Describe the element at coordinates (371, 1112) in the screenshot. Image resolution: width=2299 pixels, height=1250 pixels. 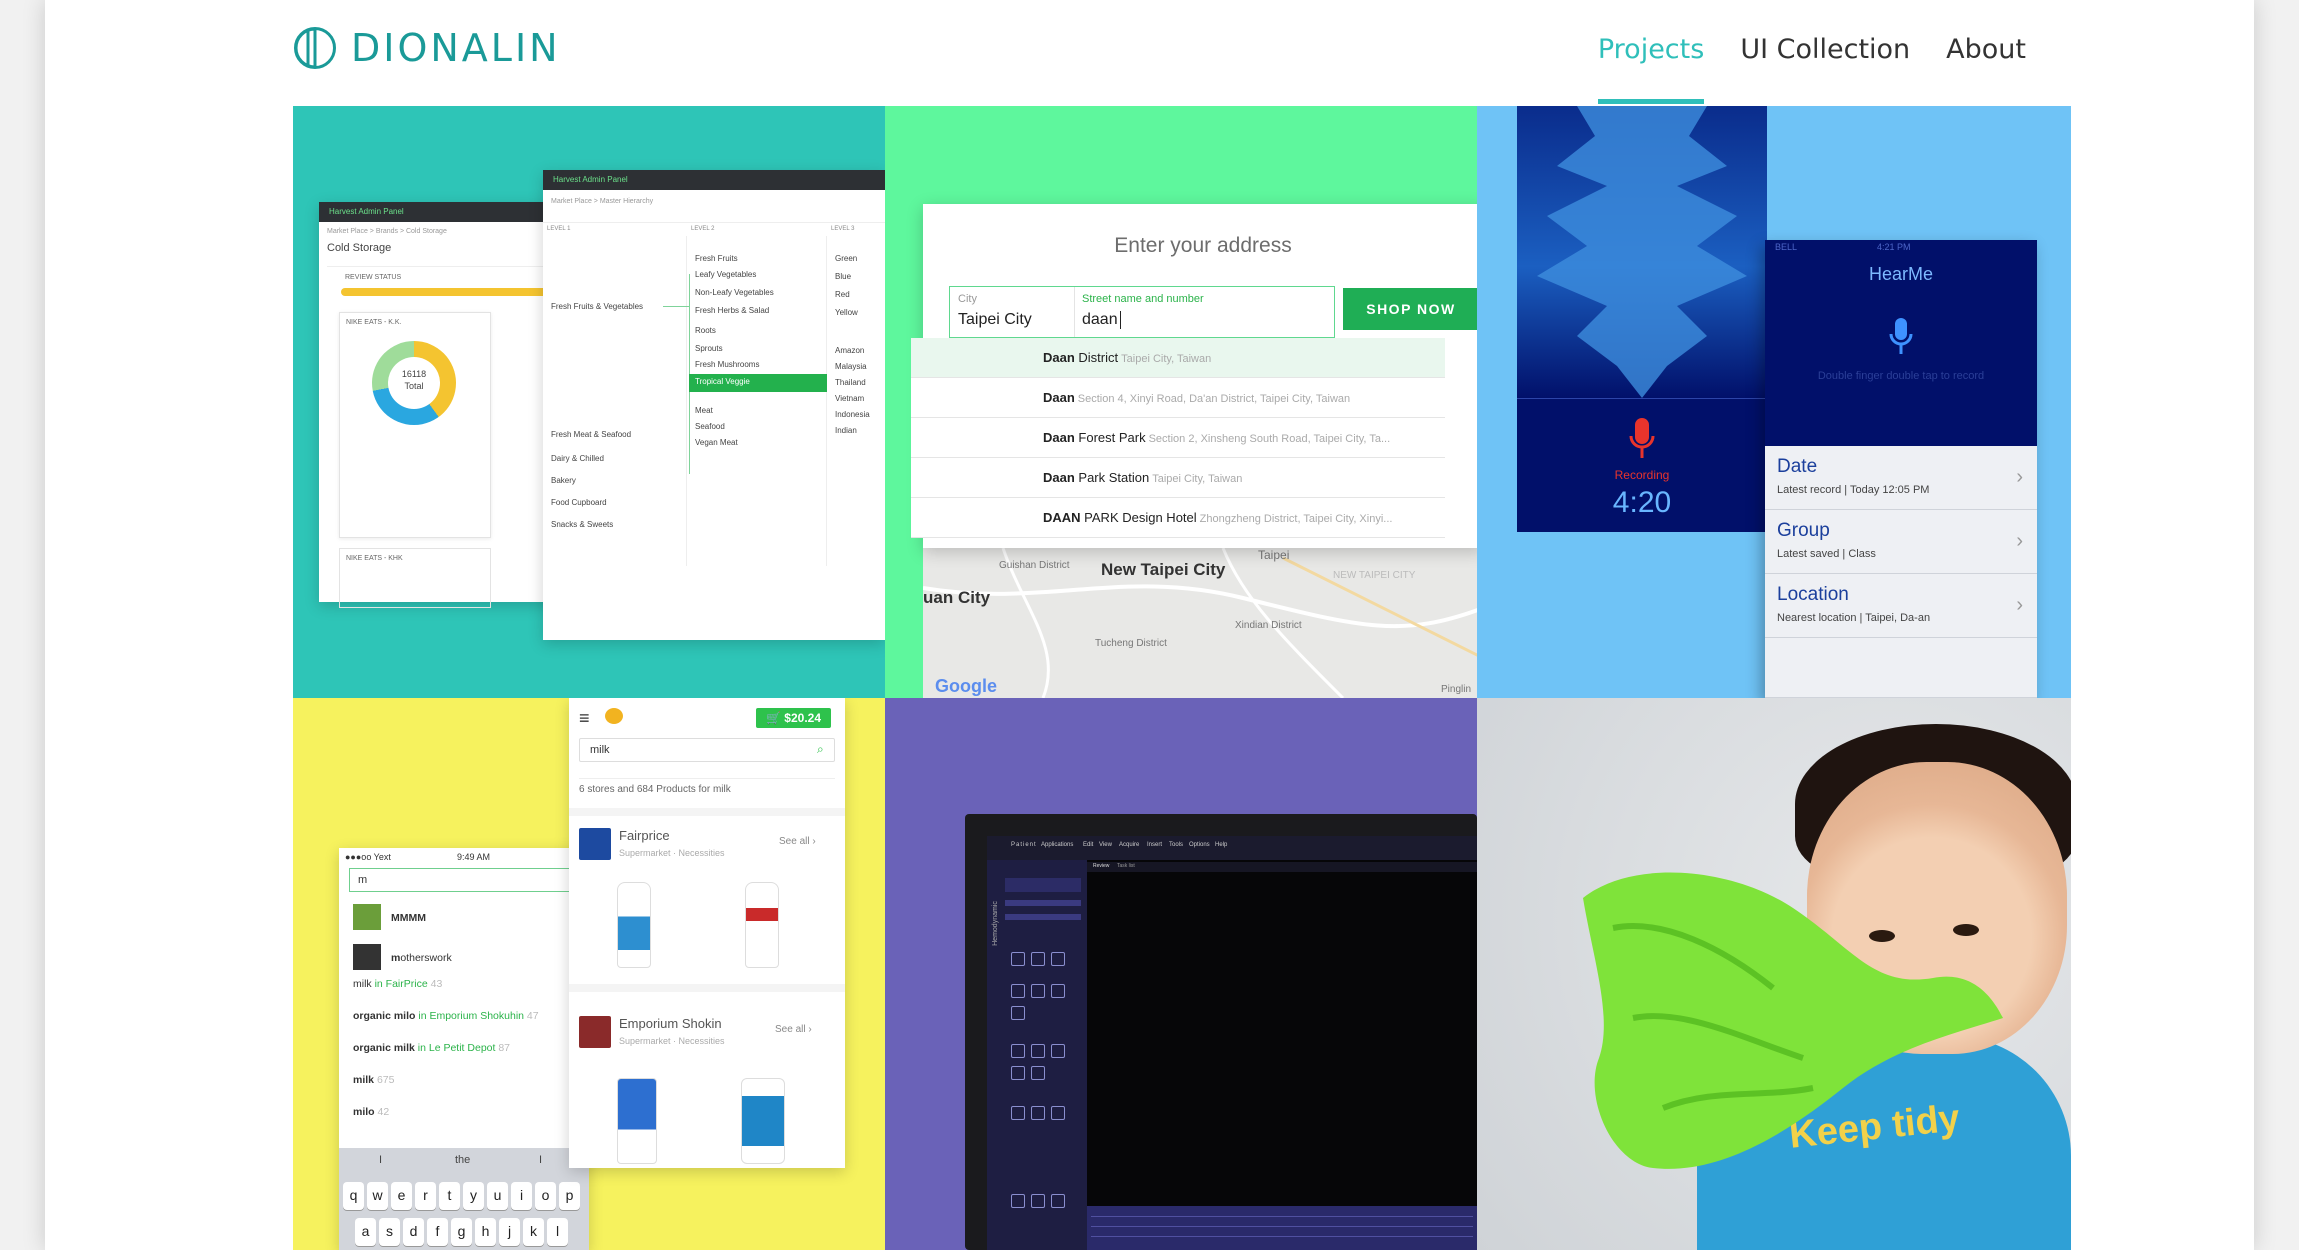
I see `suggestion-row: milo 42` at that location.